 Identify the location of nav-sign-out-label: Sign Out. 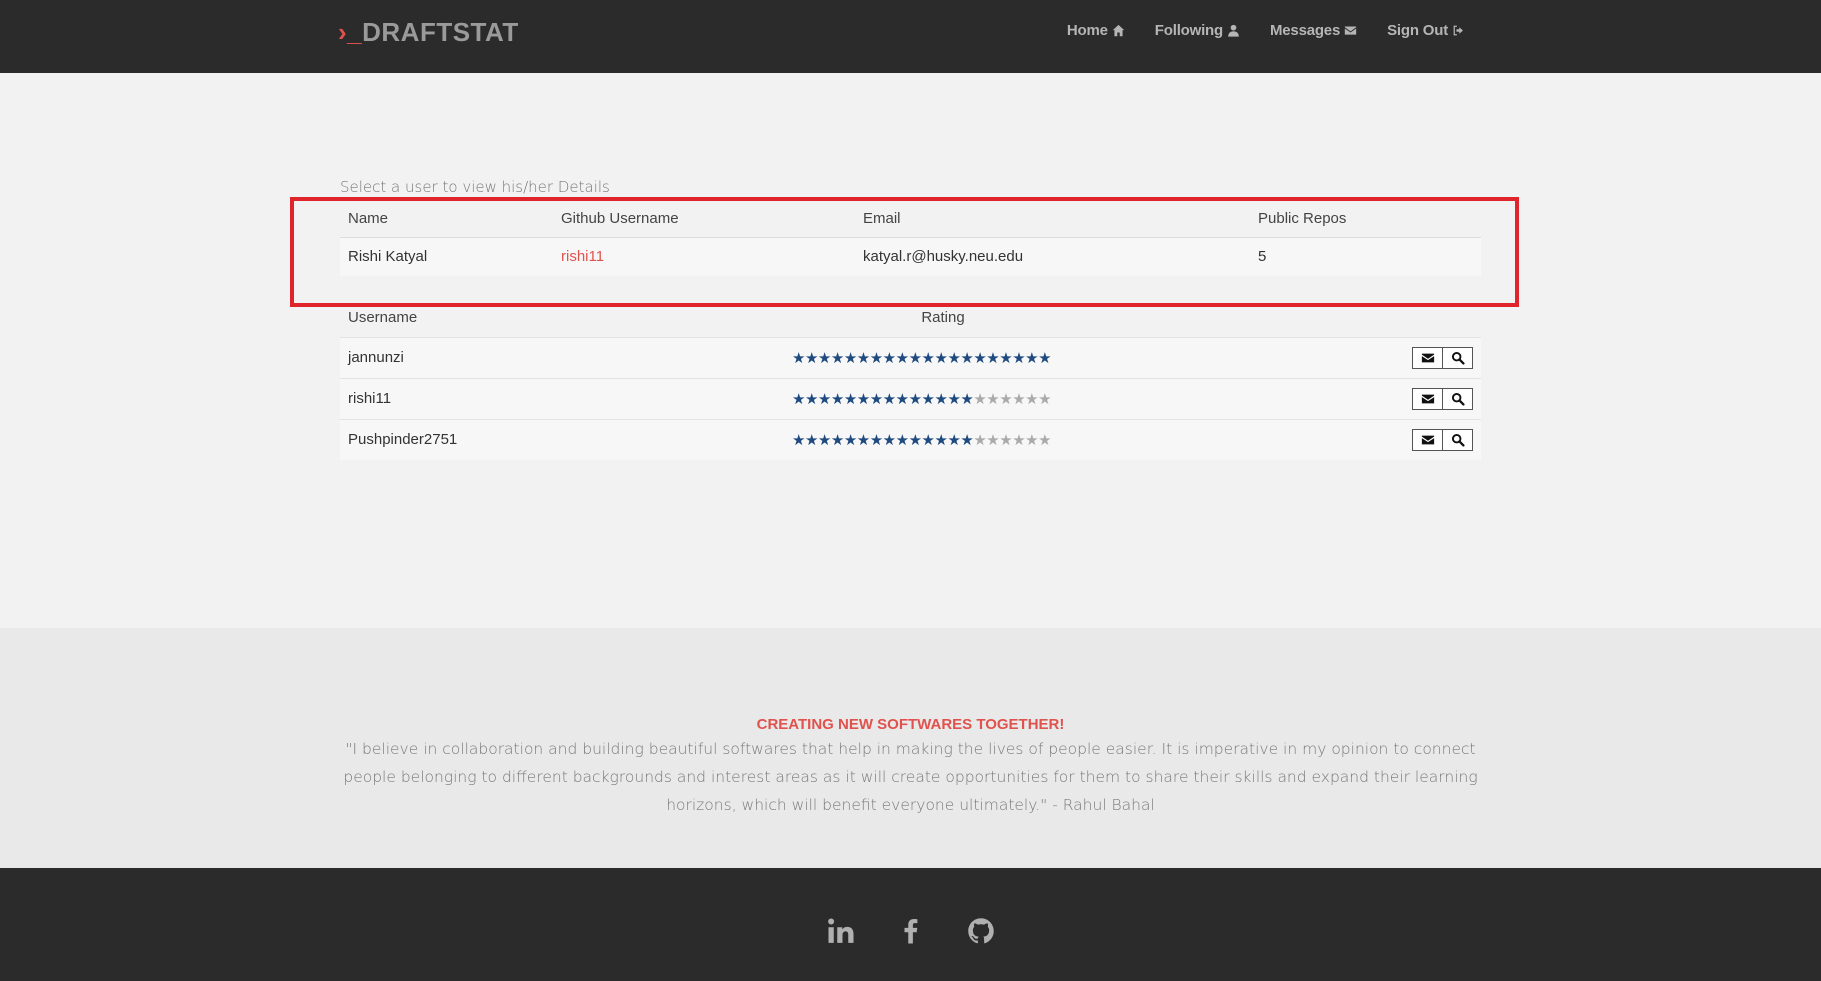
(1417, 30).